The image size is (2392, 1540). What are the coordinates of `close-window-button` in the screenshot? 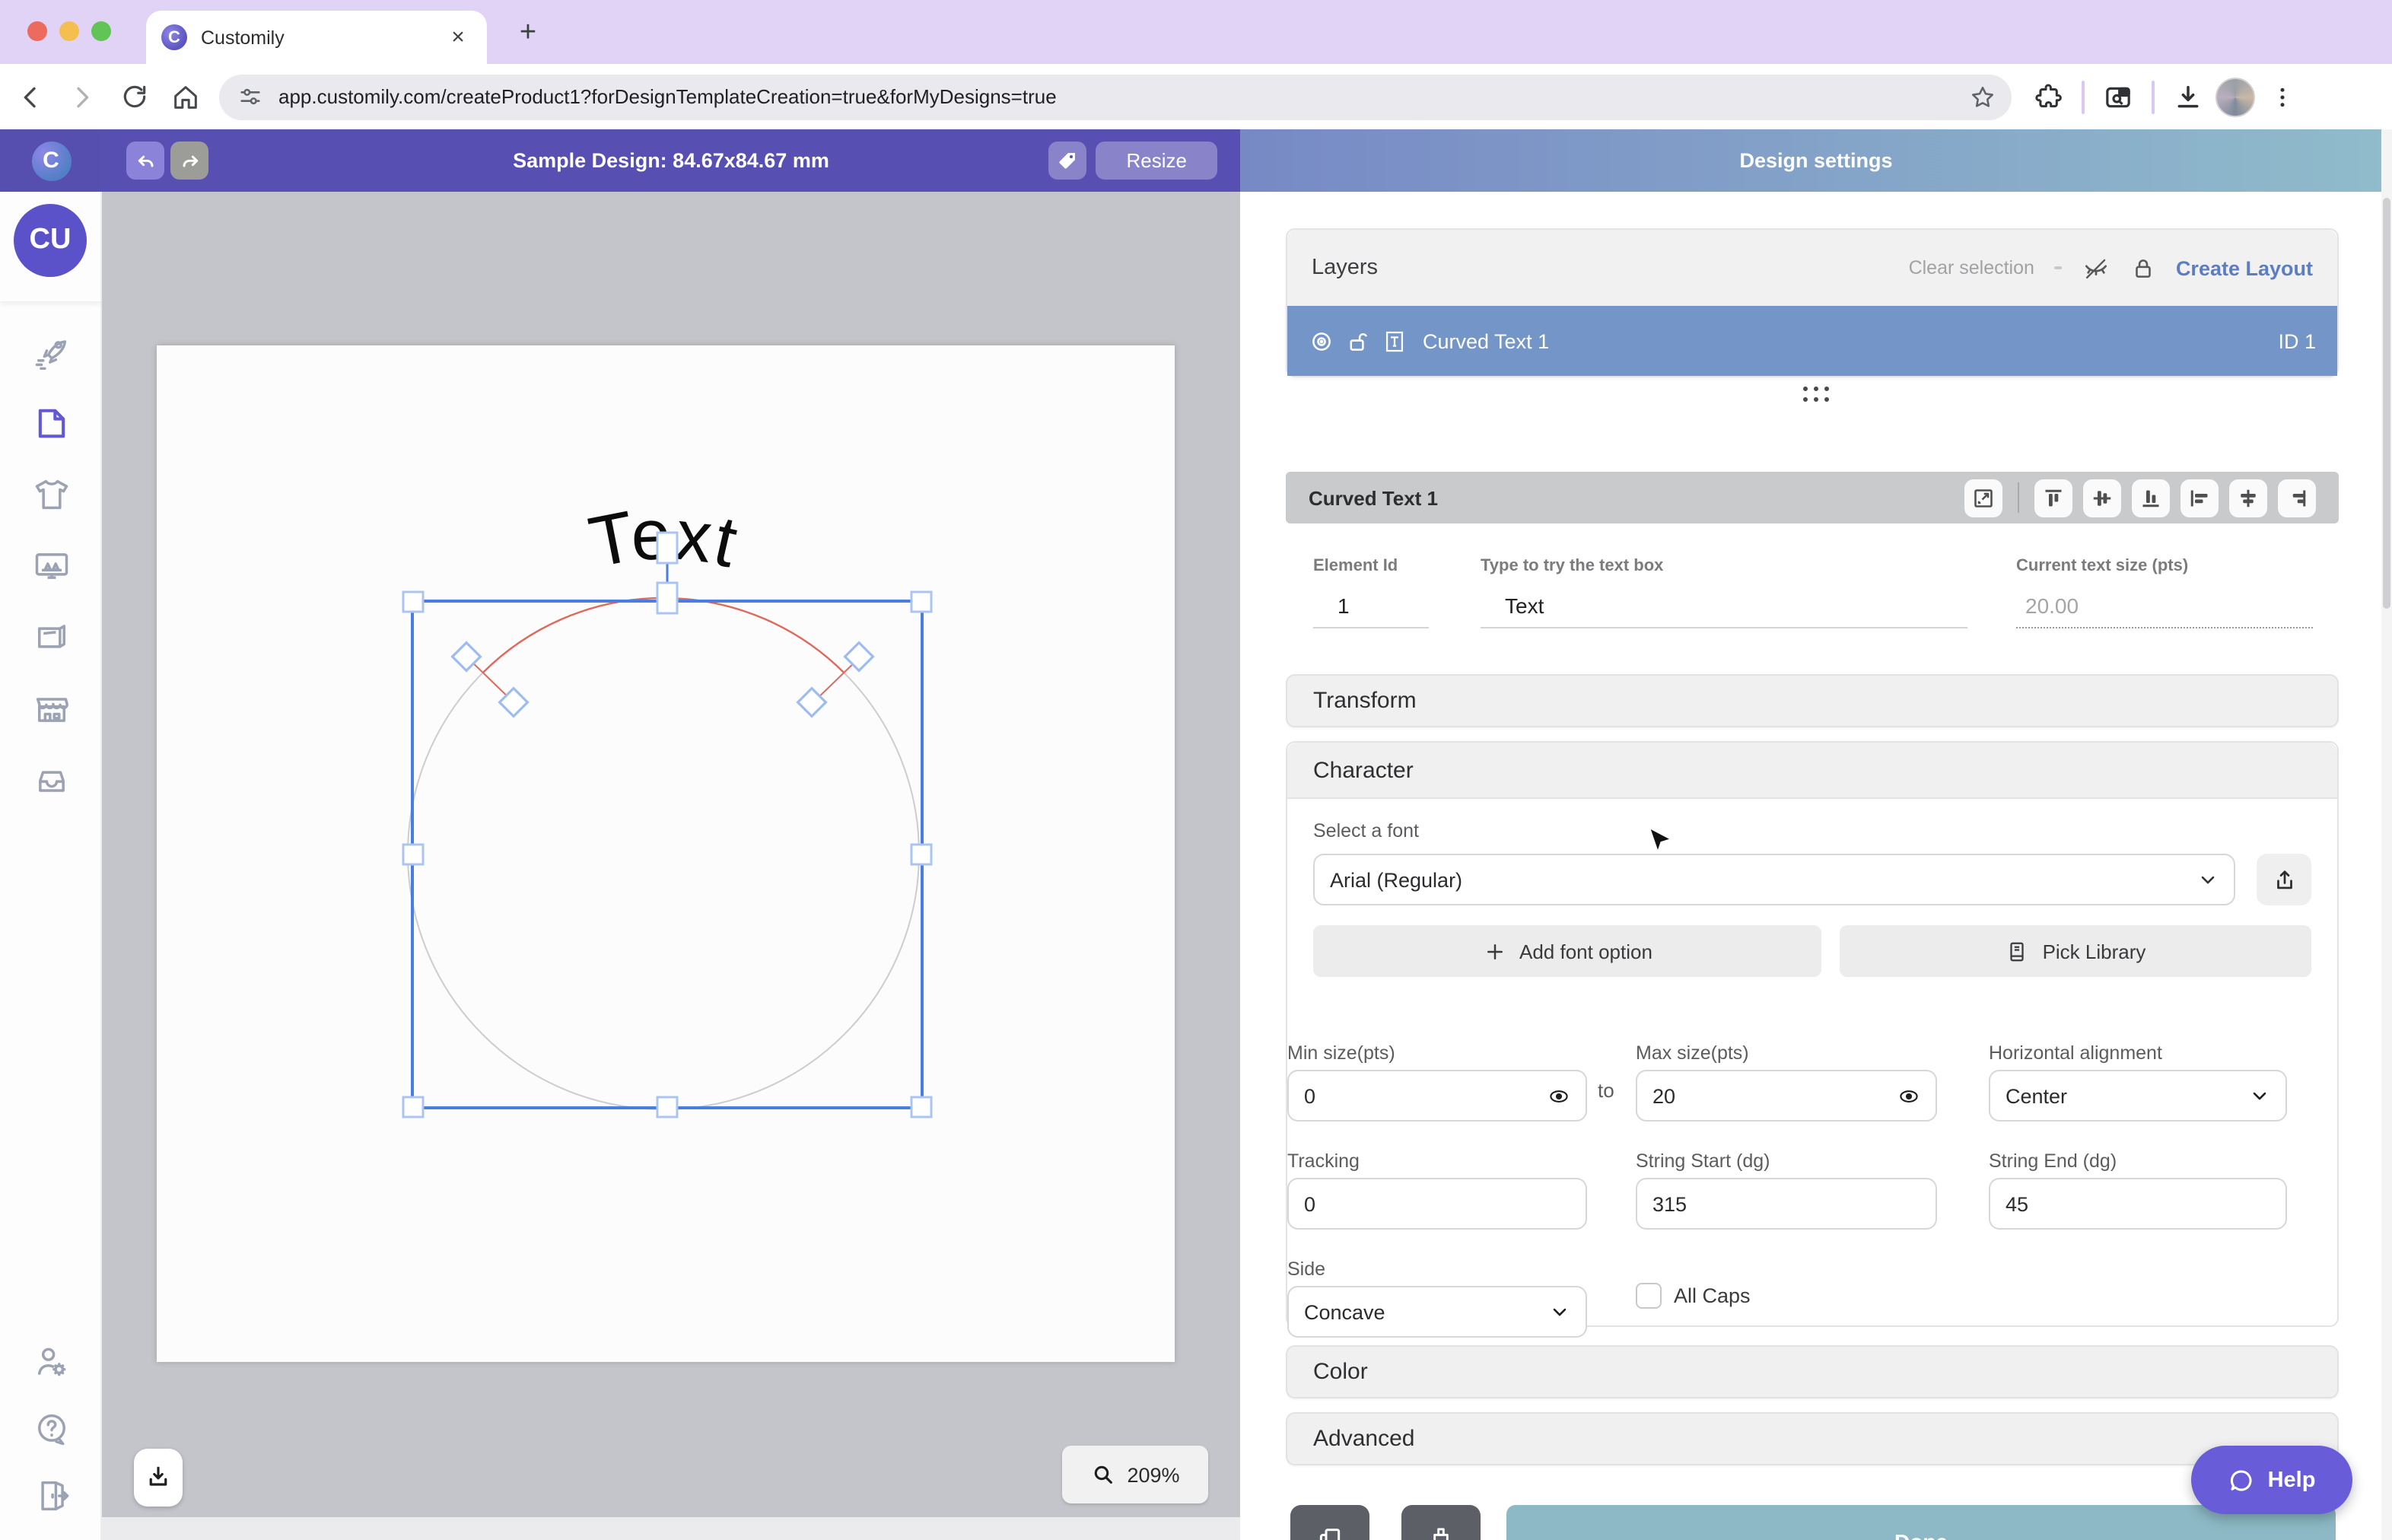 It's located at (37, 31).